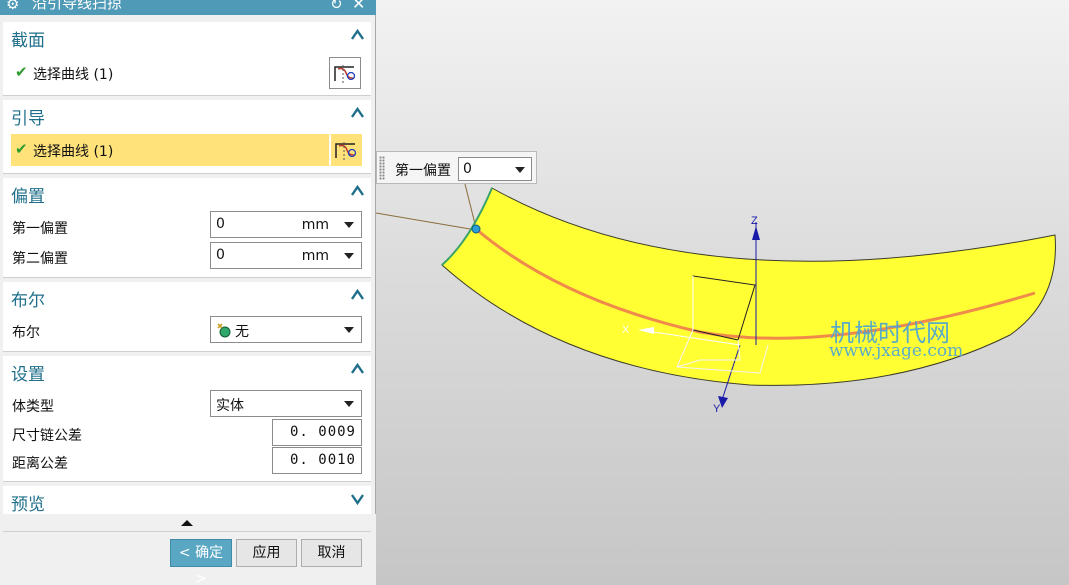 The width and height of the screenshot is (1069, 585). Describe the element at coordinates (315, 256) in the screenshot. I see `second-offset-unit: mm` at that location.